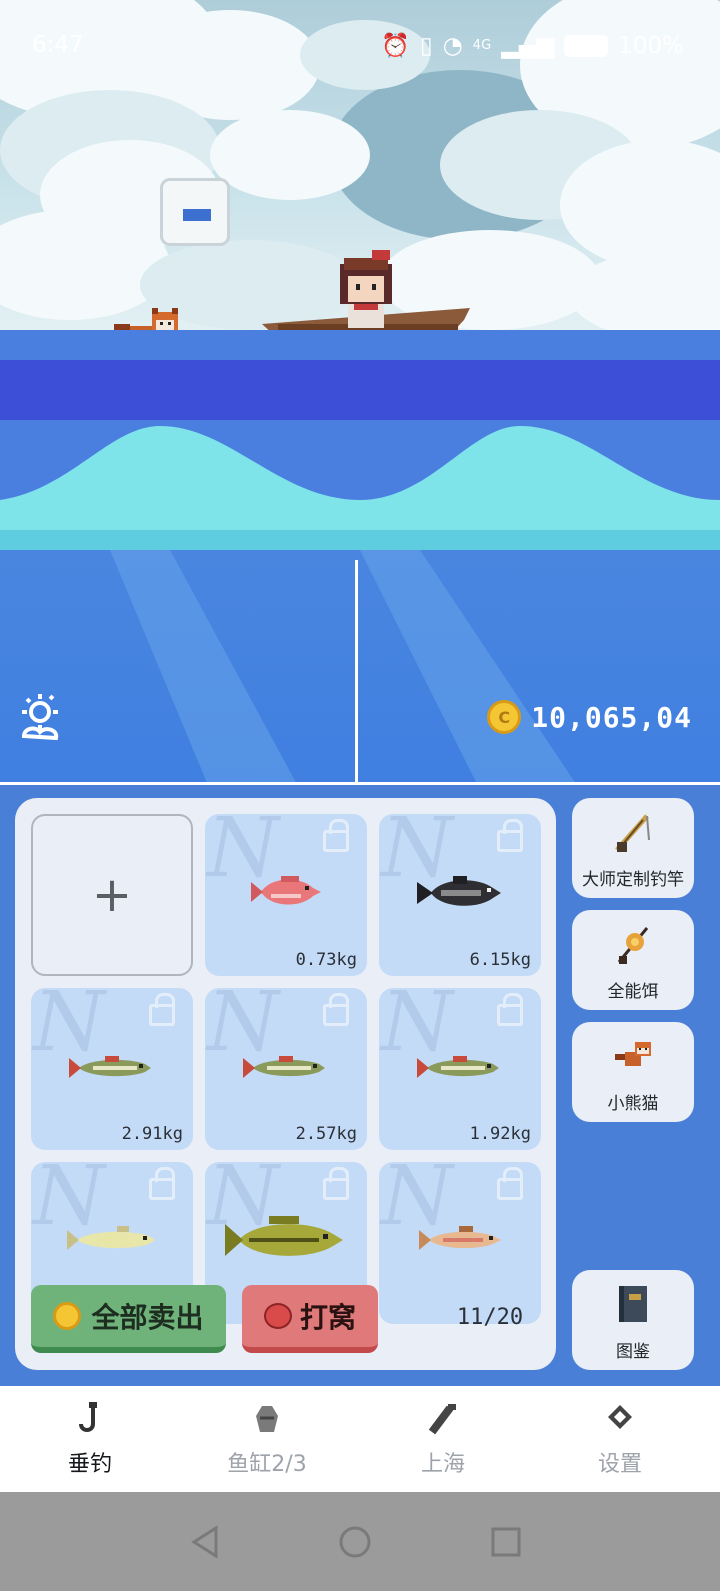  What do you see at coordinates (452, 45) in the screenshot?
I see `wifi-icon: ◔` at bounding box center [452, 45].